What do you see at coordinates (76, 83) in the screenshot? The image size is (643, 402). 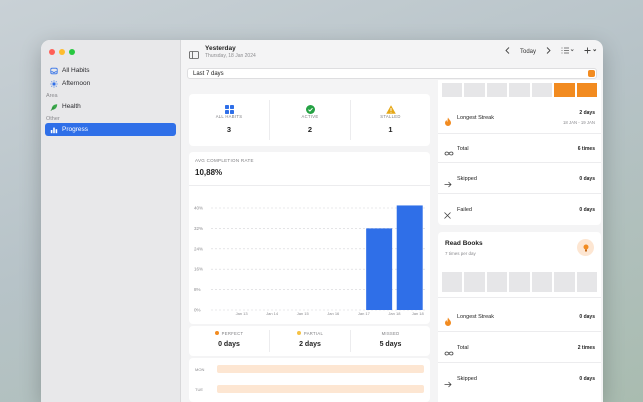 I see `sidebar-item-label: Afternoon` at bounding box center [76, 83].